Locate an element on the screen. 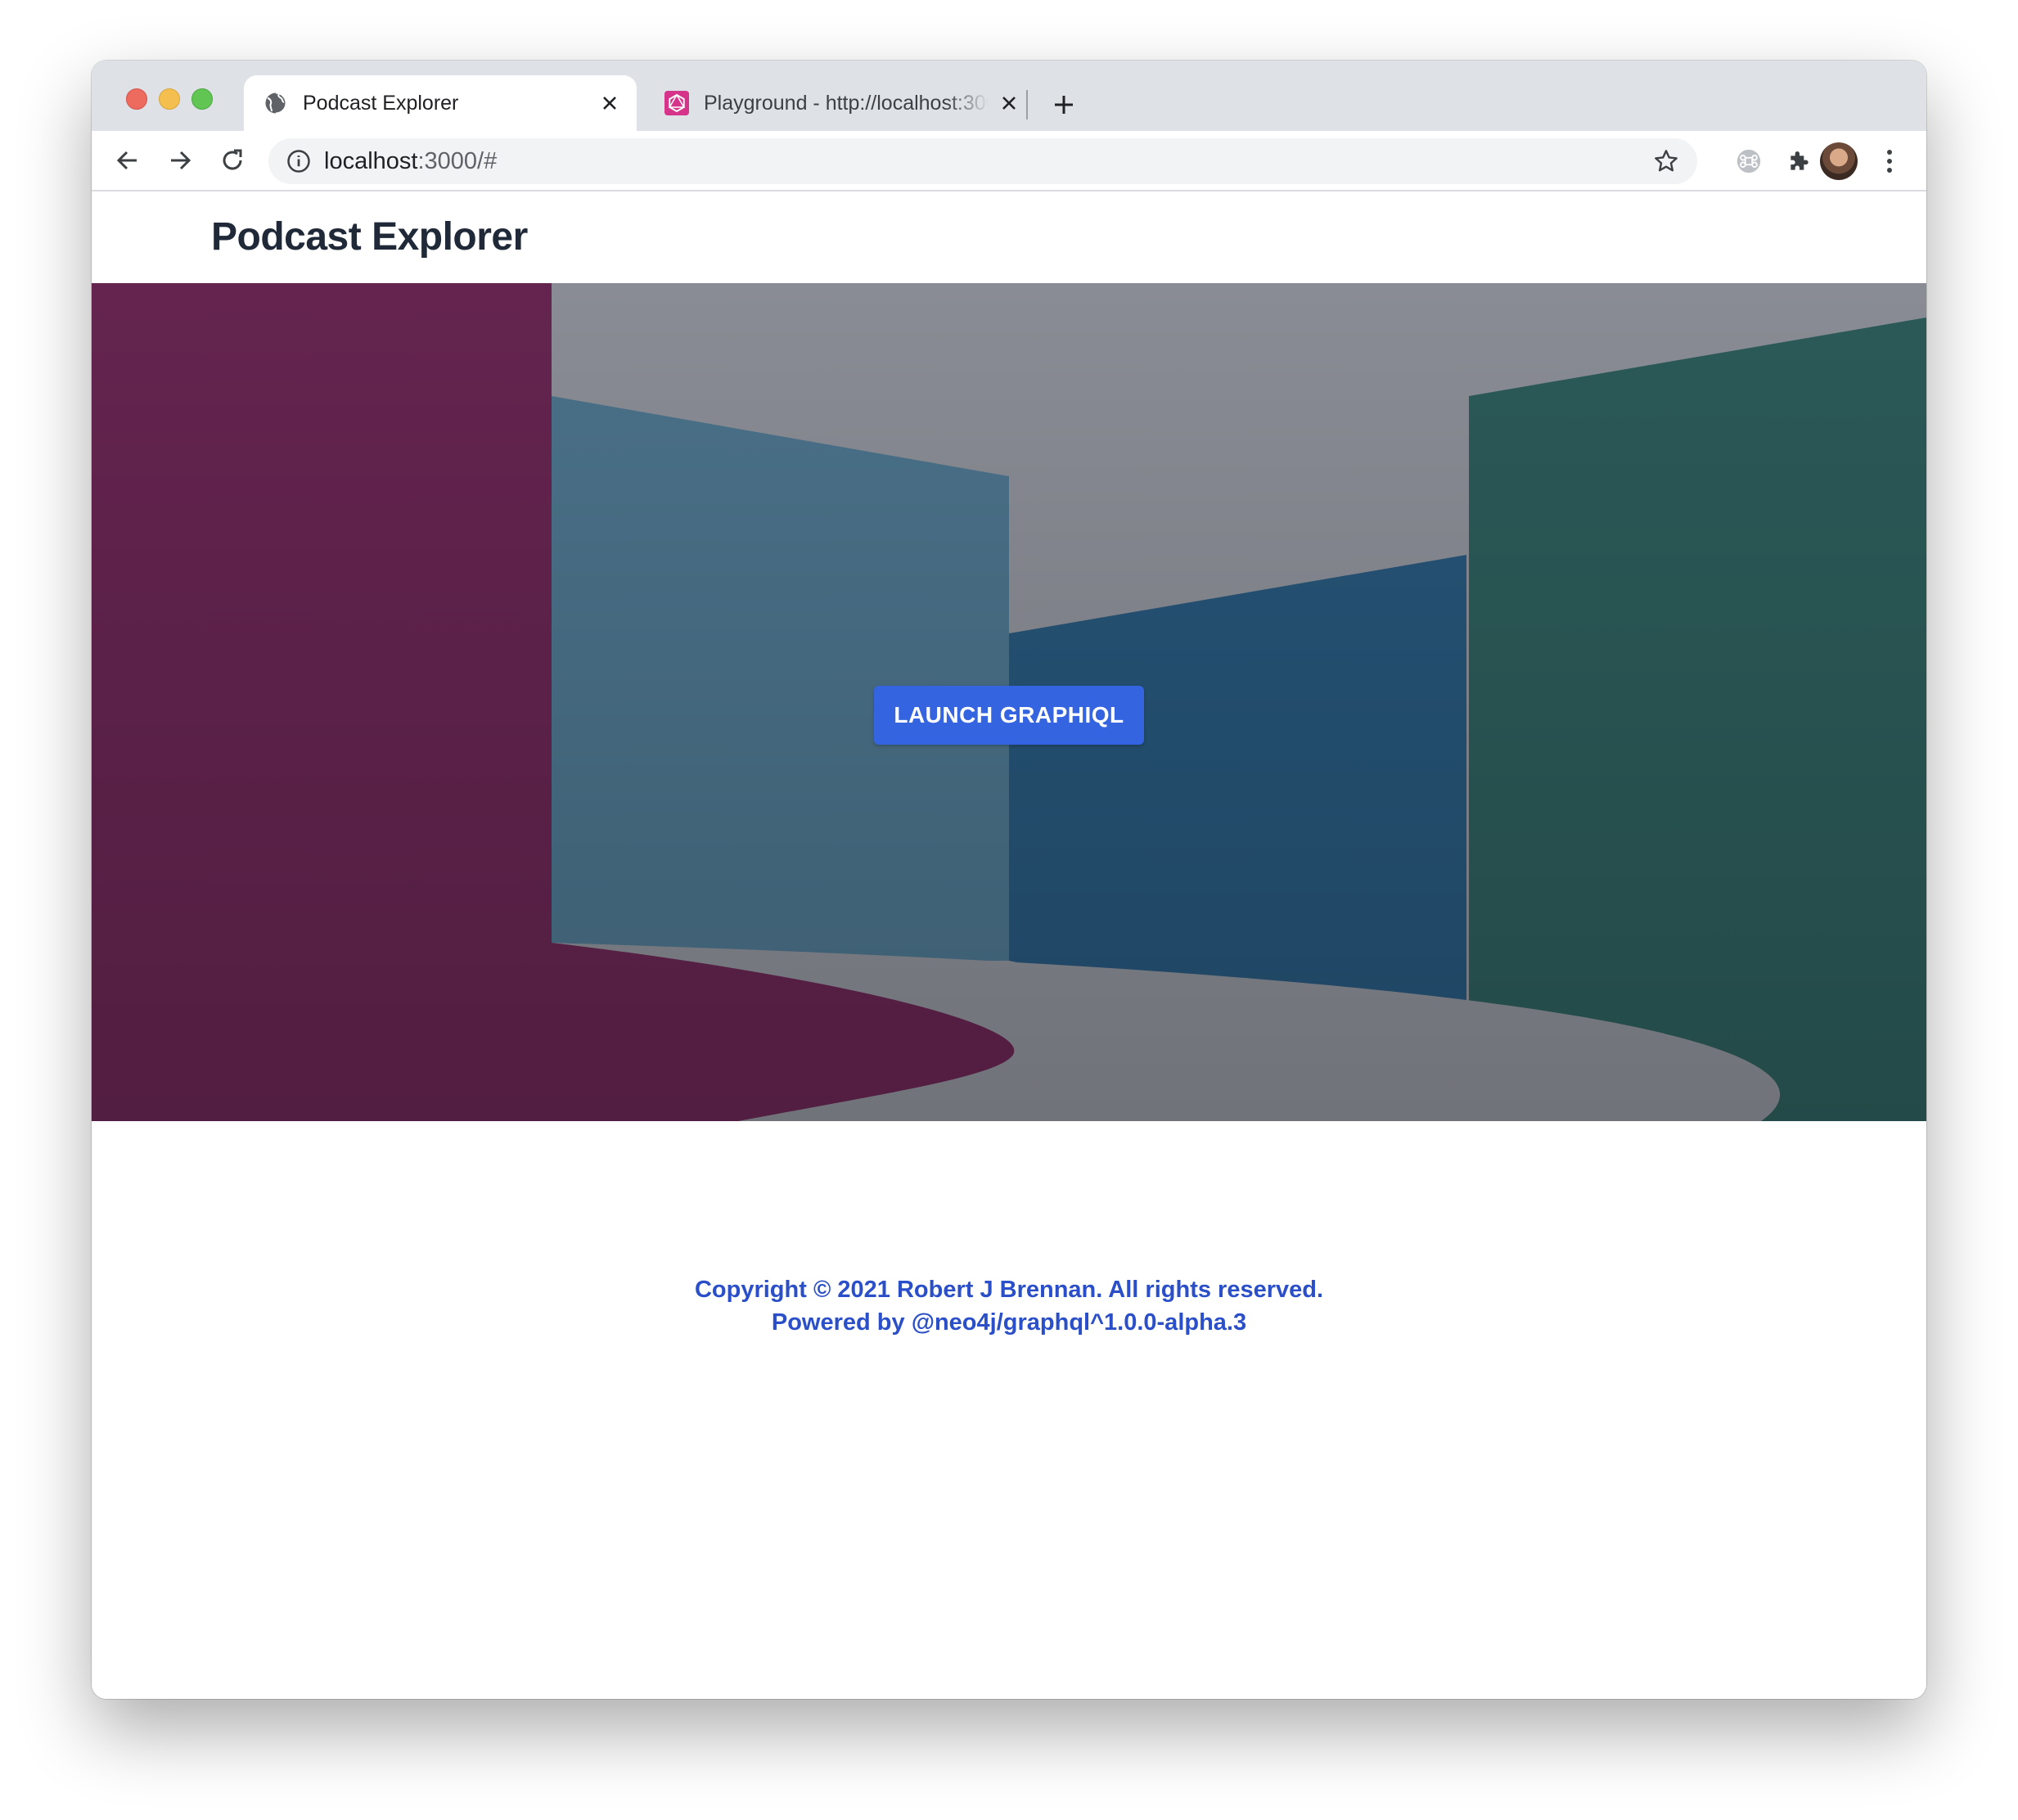 The height and width of the screenshot is (1820, 2018). close-window-button is located at coordinates (136, 99).